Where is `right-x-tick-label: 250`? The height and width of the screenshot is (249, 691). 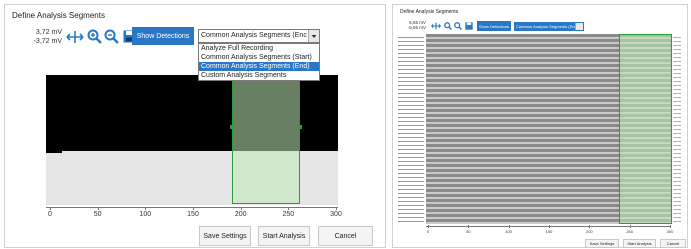 right-x-tick-label: 250 is located at coordinates (629, 231).